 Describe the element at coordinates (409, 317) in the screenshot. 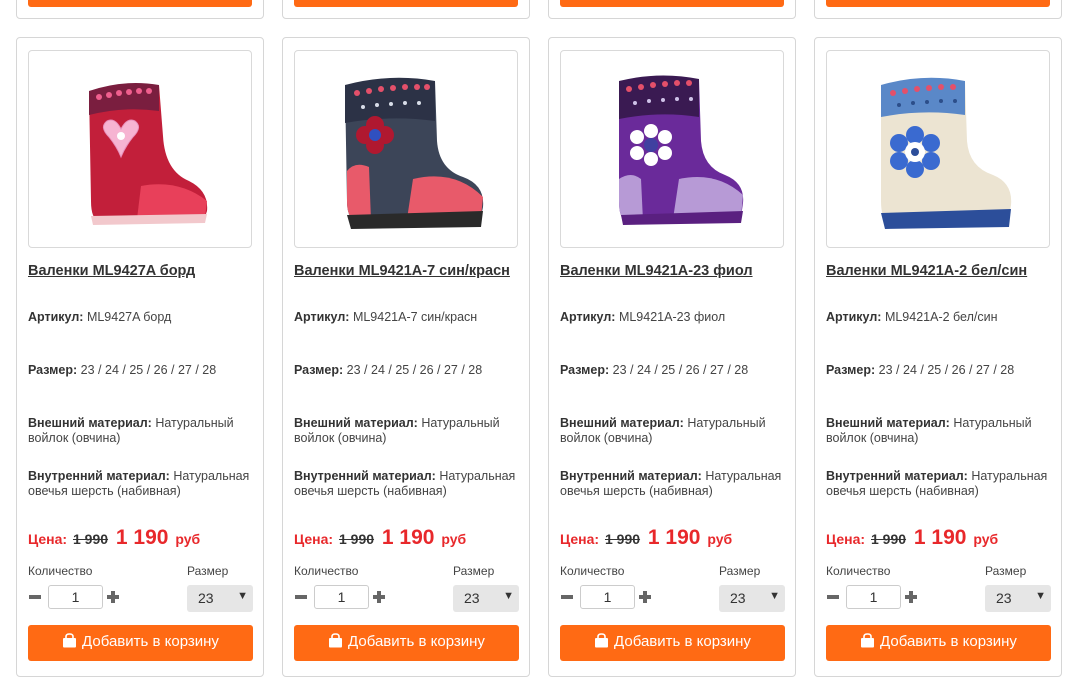

I see `product-article: Артикул: ML9421A-7 син/красн` at that location.